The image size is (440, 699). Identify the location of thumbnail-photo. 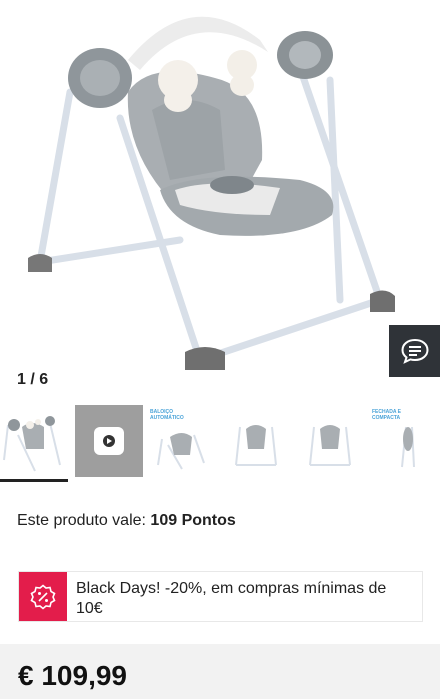
(34, 443).